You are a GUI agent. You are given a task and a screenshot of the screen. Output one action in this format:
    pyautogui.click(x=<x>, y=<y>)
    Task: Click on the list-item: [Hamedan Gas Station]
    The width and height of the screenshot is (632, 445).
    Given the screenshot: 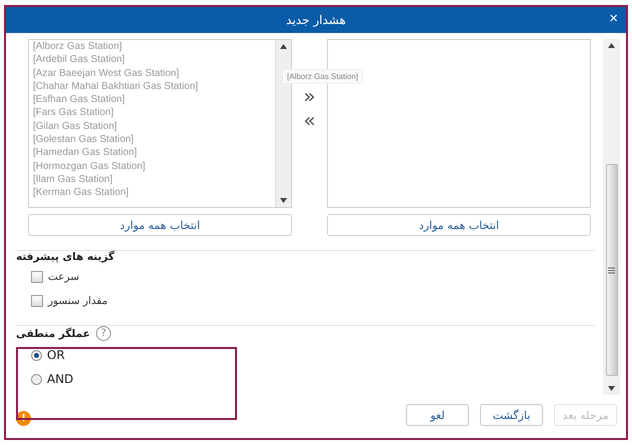 What is the action you would take?
    pyautogui.click(x=152, y=153)
    